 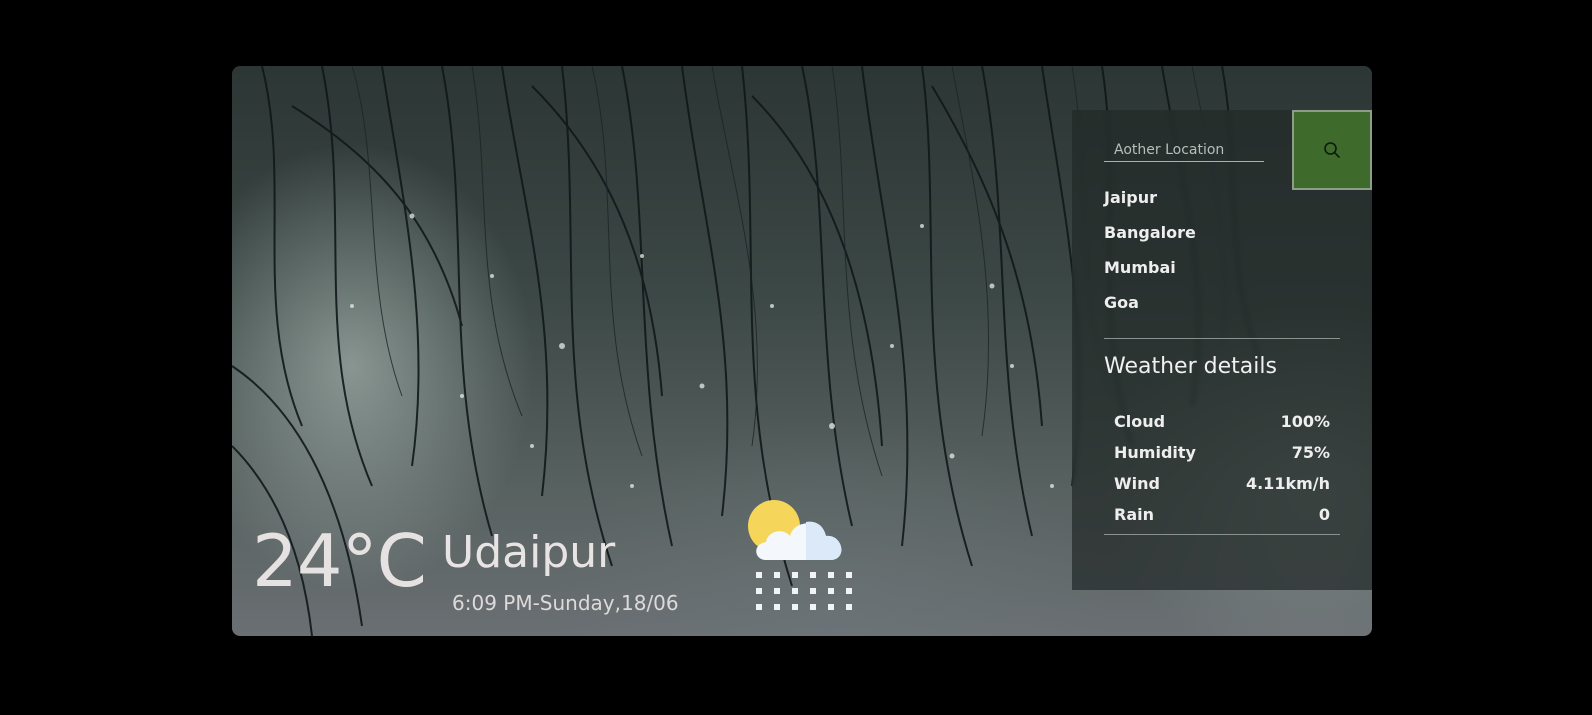 What do you see at coordinates (565, 603) in the screenshot?
I see `current-datetime: 6:09 PM-Sunday,18/06` at bounding box center [565, 603].